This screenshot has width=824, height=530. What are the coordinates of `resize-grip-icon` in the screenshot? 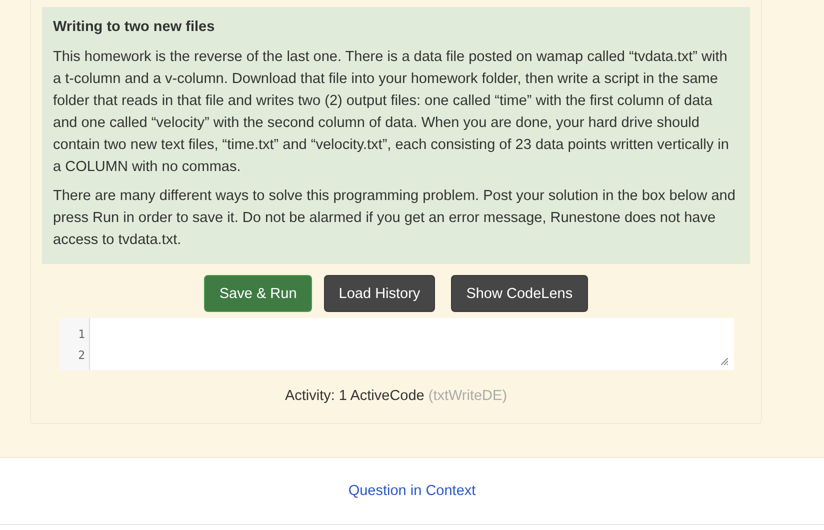 It's located at (724, 361).